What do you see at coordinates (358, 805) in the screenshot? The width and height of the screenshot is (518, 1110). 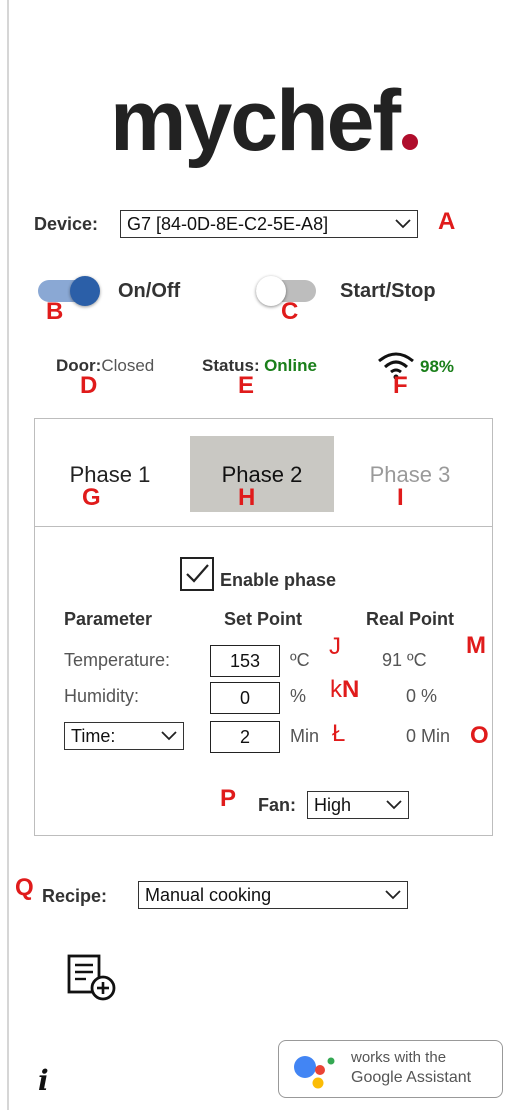 I see `fan-select: High` at bounding box center [358, 805].